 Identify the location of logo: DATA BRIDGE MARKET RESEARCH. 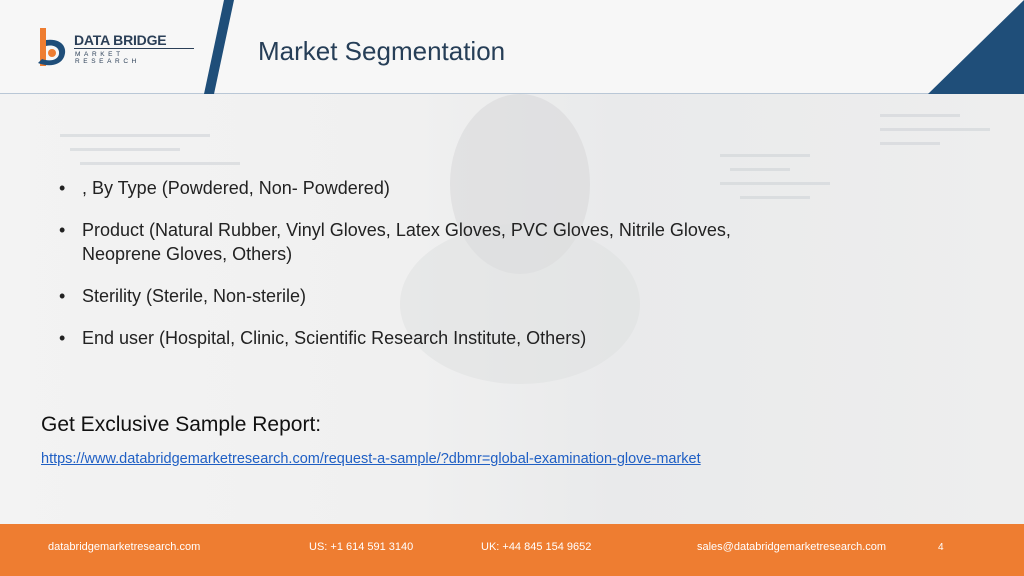
(114, 48).